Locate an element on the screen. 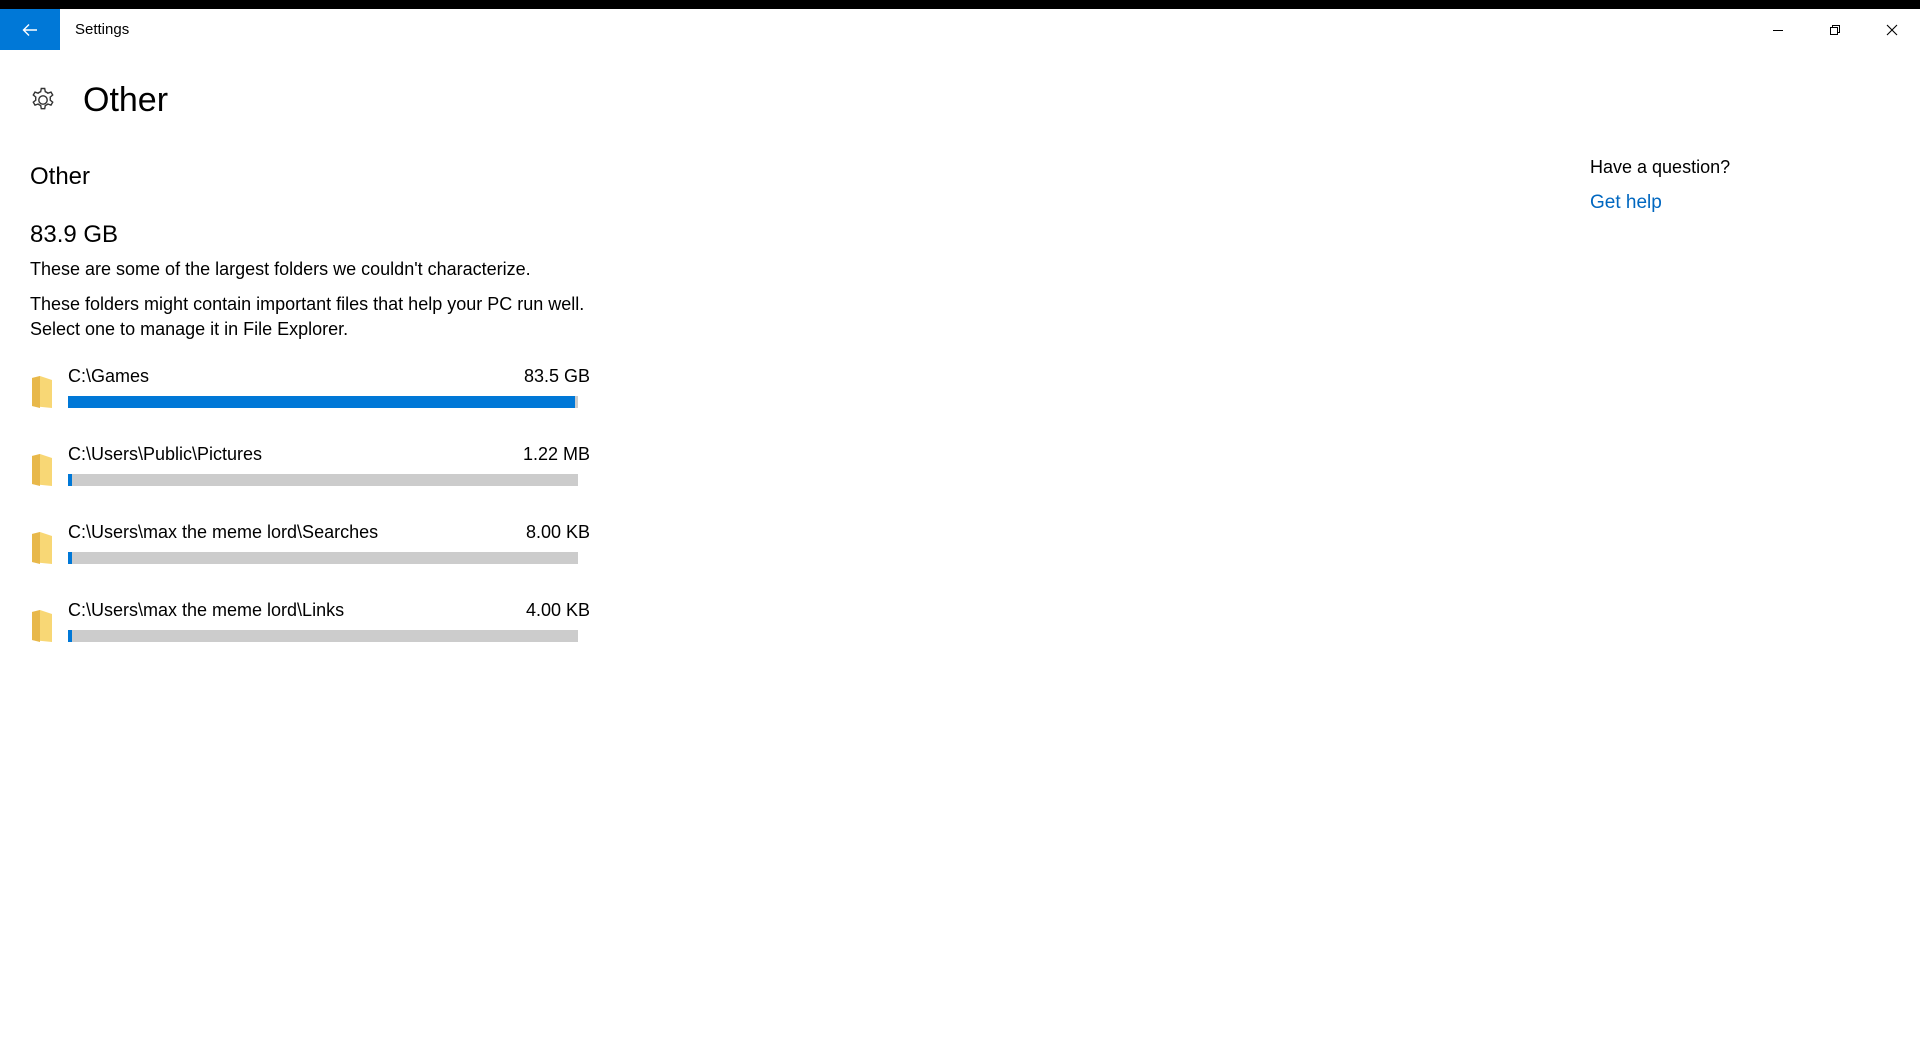 The width and height of the screenshot is (1920, 1039). top-edge is located at coordinates (960, 4).